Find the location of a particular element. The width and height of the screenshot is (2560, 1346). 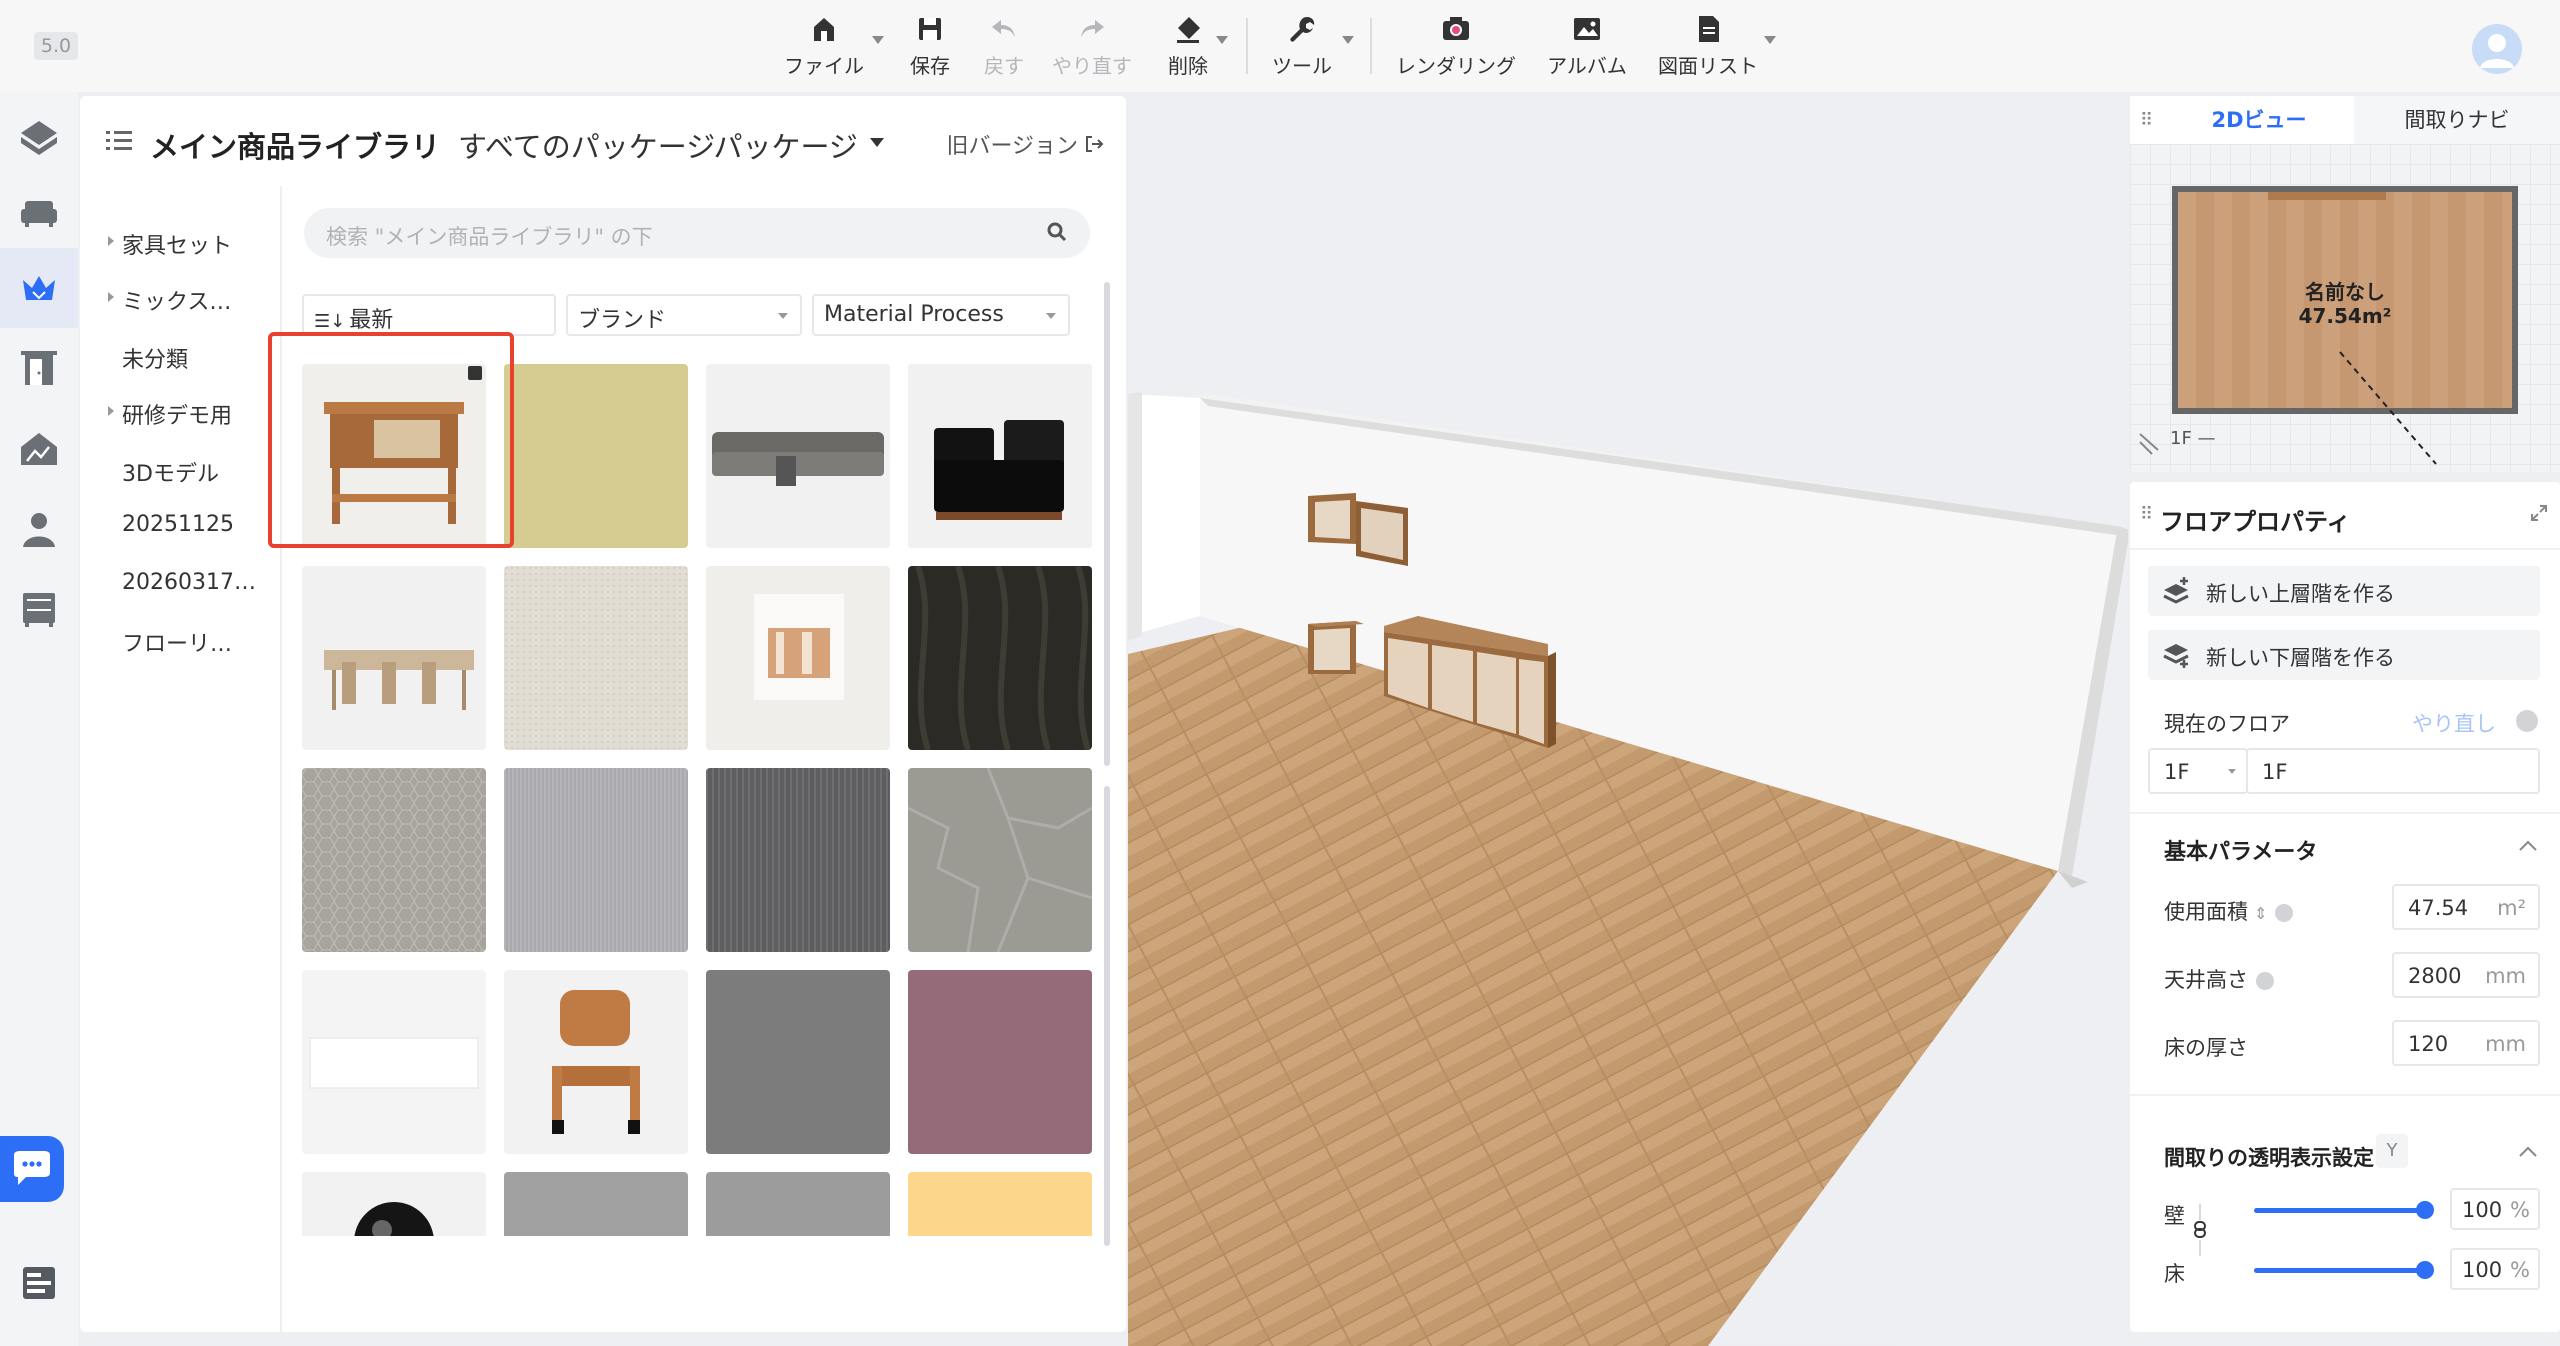

area-input: 47.54 m² is located at coordinates (2466, 907).